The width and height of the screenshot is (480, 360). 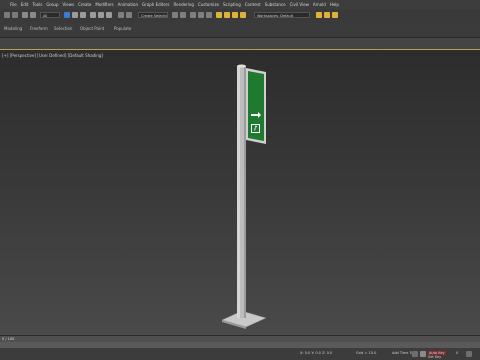 I want to click on grid-size: Grid = 10.0, so click(x=366, y=353).